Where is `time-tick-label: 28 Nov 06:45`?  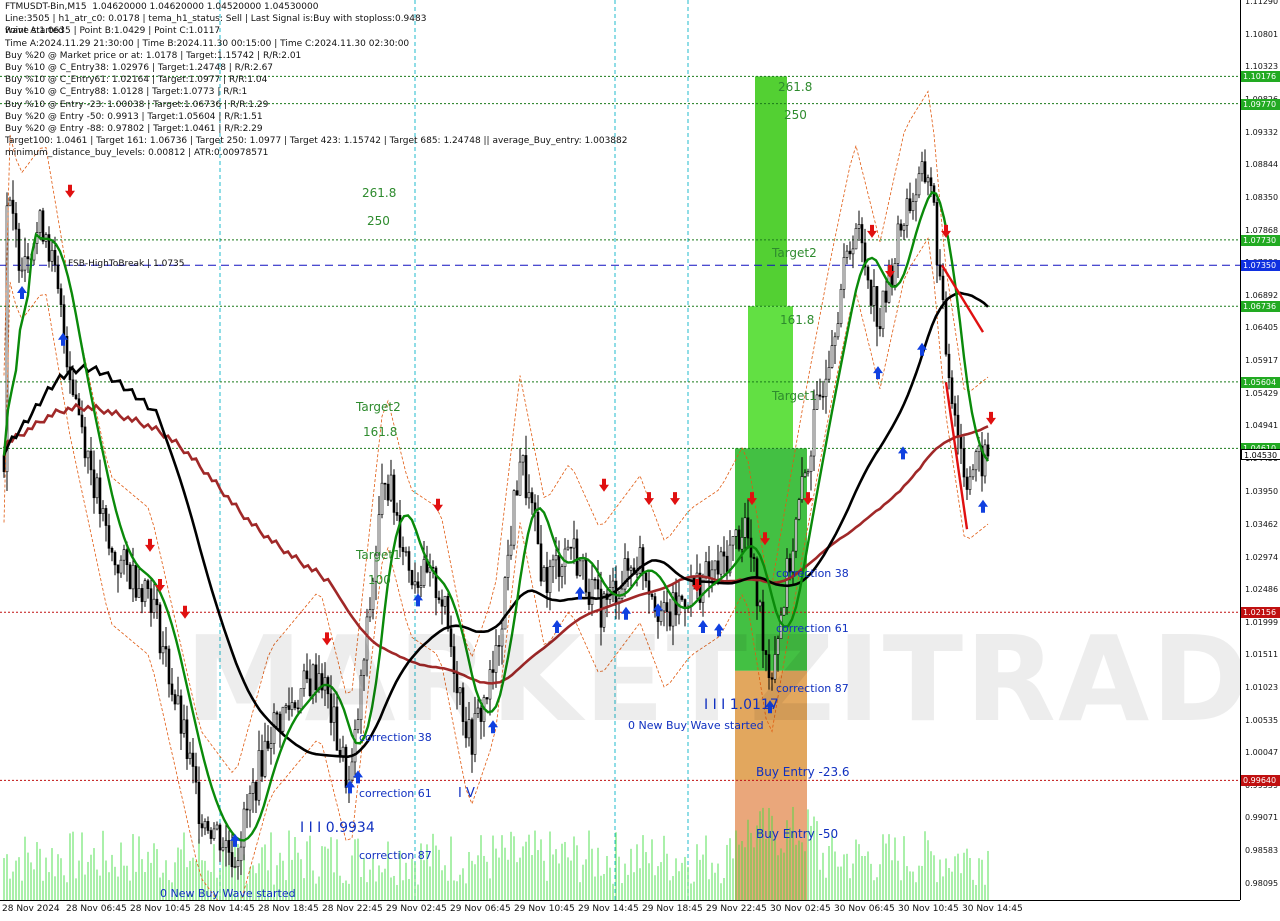 time-tick-label: 28 Nov 06:45 is located at coordinates (96, 909).